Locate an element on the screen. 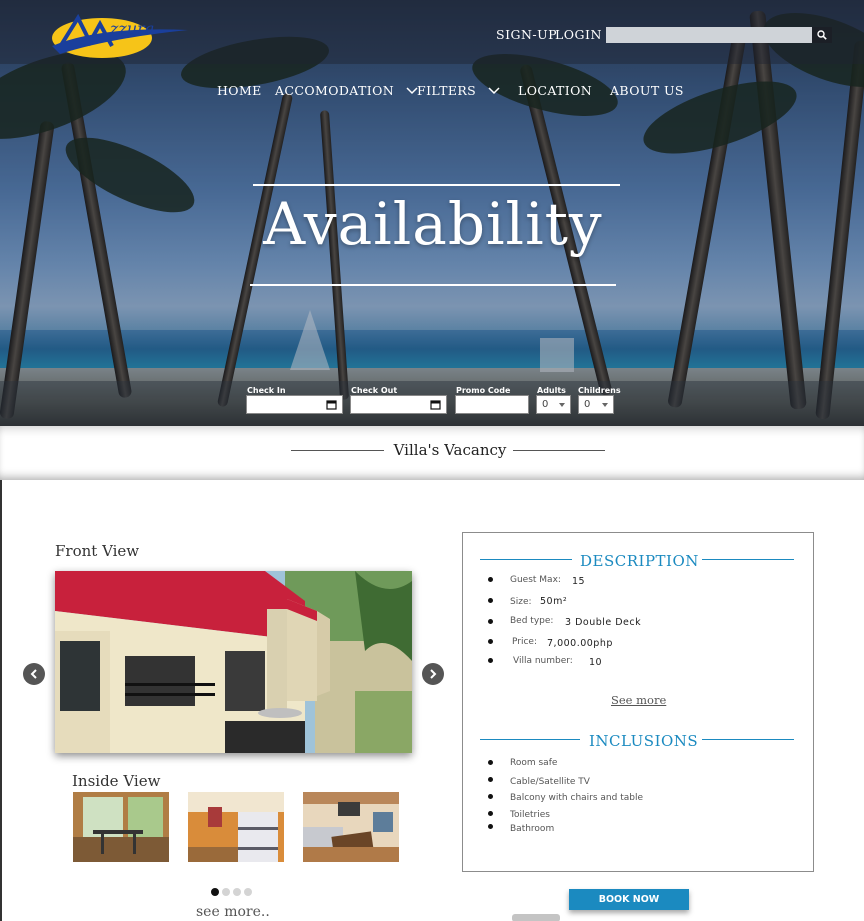 This screenshot has height=921, width=864. spec-label: Villa number: is located at coordinates (543, 661).